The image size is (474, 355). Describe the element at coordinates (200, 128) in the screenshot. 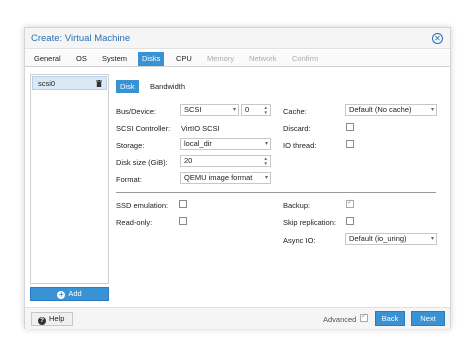

I see `scsi-controller-value: VirtIO SCSI` at that location.